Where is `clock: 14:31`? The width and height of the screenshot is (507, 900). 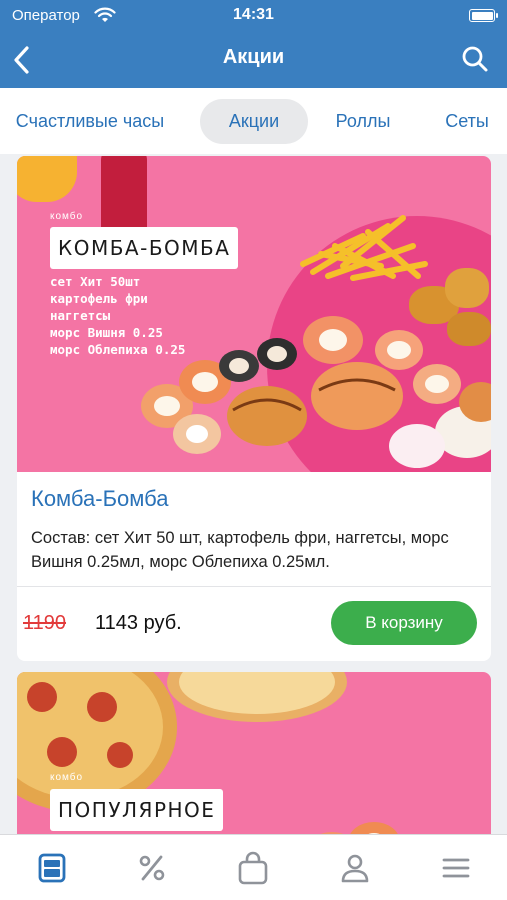
clock: 14:31 is located at coordinates (253, 14).